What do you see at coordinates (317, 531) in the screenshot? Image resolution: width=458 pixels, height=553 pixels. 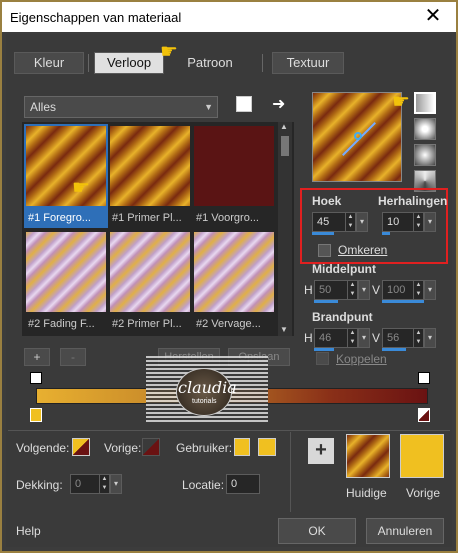 I see `ok-button: OK` at bounding box center [317, 531].